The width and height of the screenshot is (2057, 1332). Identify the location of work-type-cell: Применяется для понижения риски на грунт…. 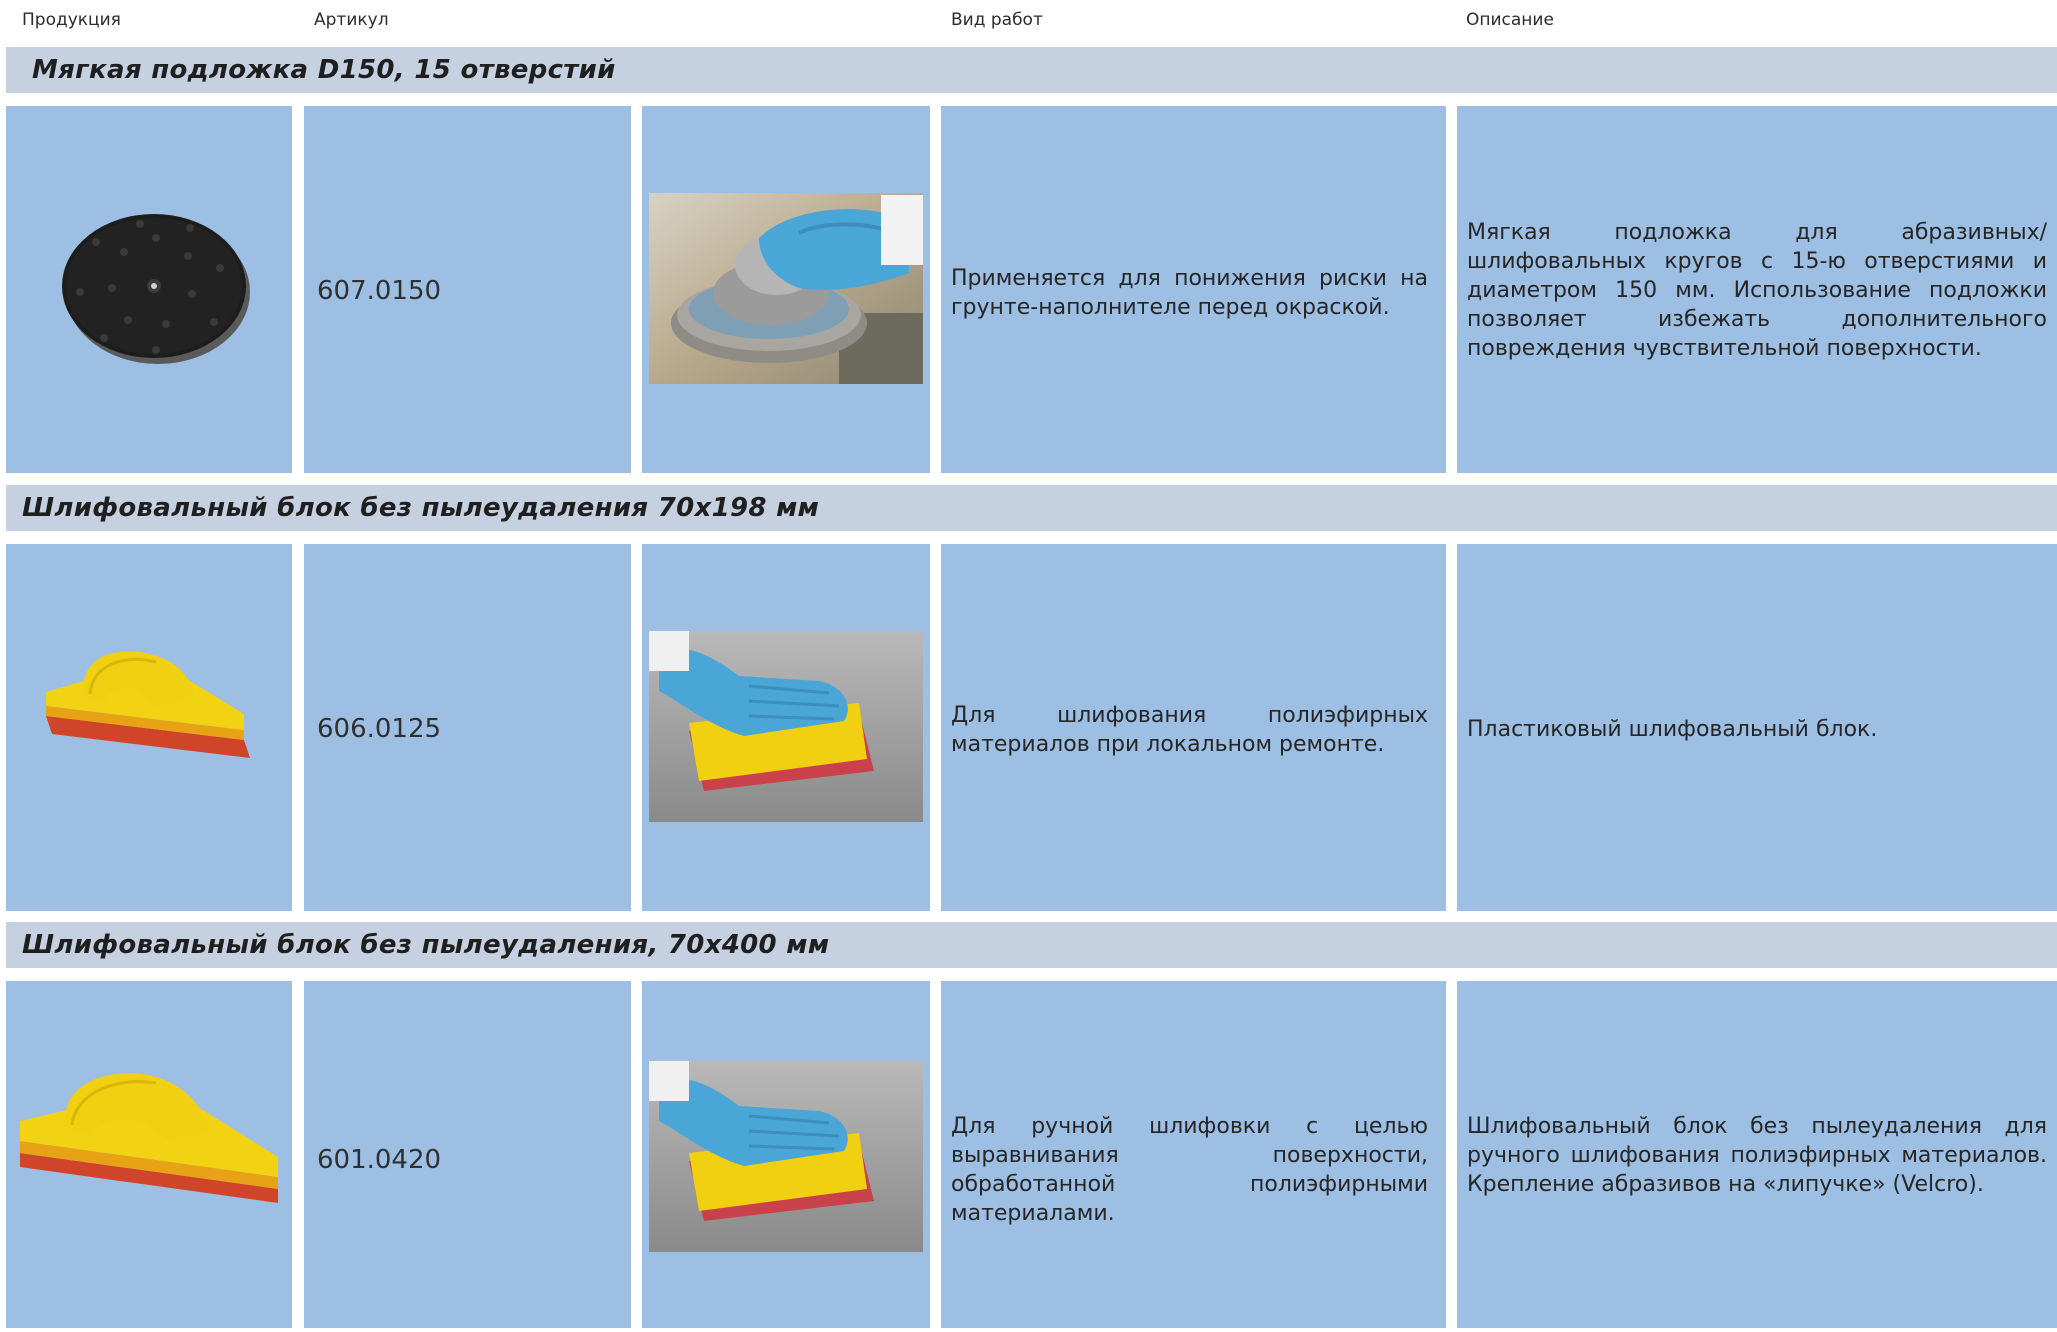
(1193, 289).